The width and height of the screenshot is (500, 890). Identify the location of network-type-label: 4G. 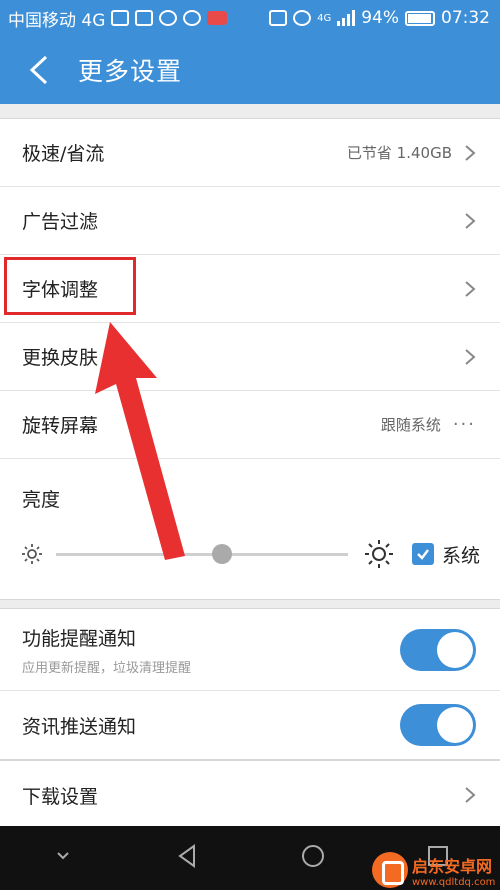
(324, 18).